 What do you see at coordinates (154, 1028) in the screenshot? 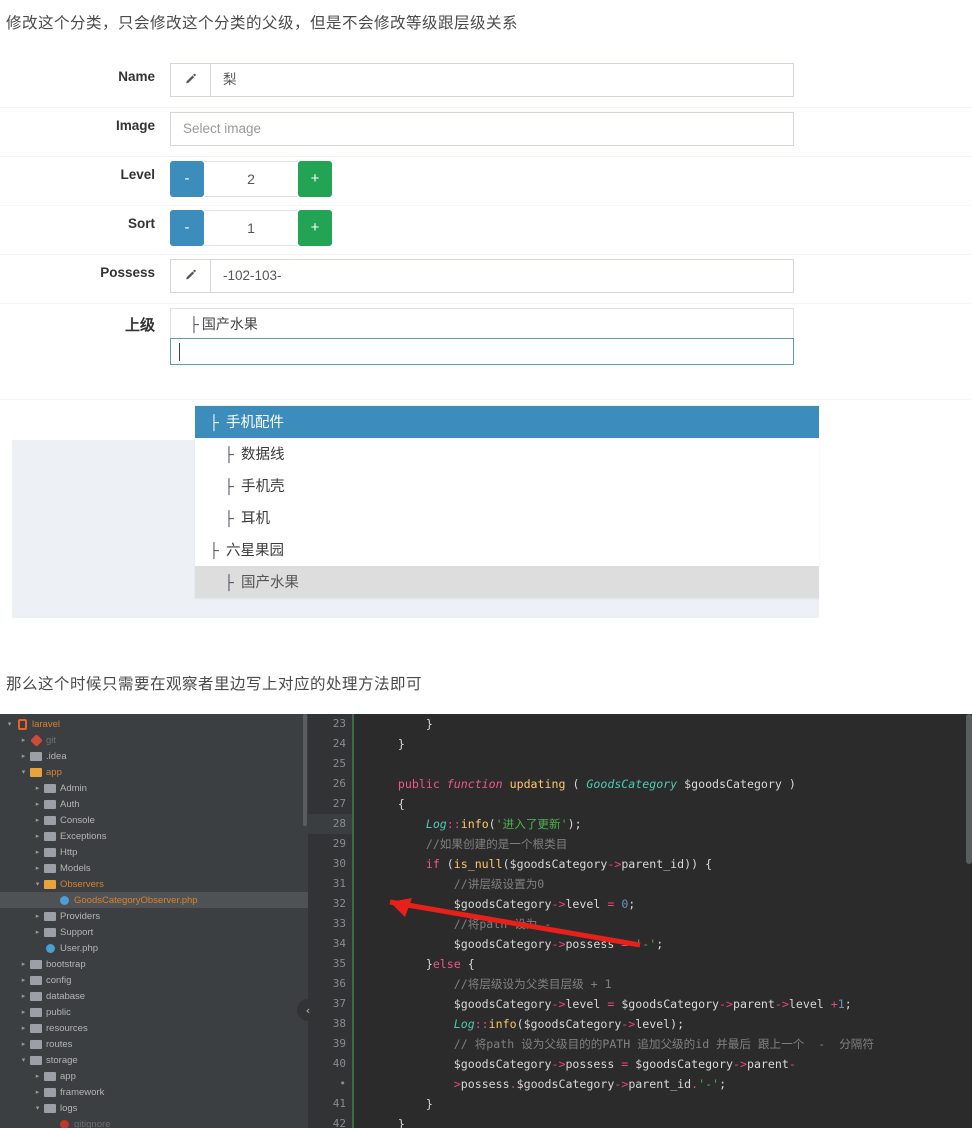
I see `tree-node-resources: resources` at bounding box center [154, 1028].